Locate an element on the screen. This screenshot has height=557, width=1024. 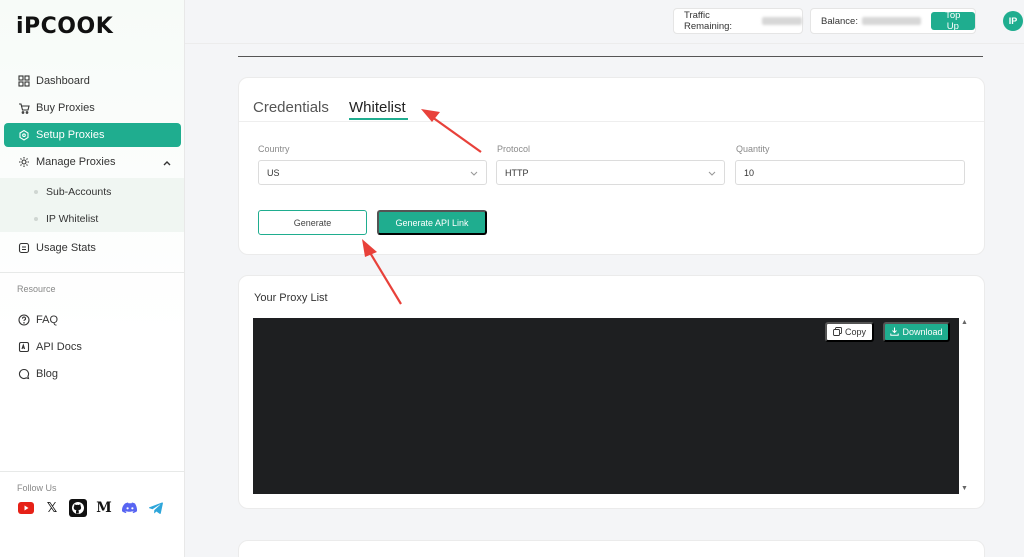
box-icon is located at coordinates (23, 135).